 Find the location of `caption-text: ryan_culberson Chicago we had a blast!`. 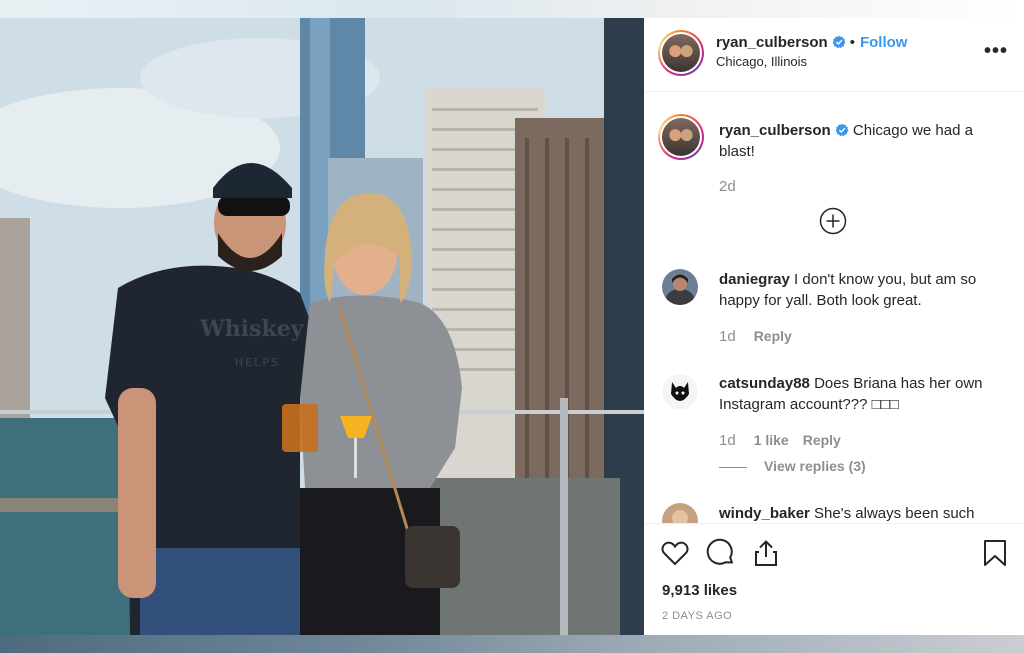

caption-text: ryan_culberson Chicago we had a blast! is located at coordinates (864, 141).